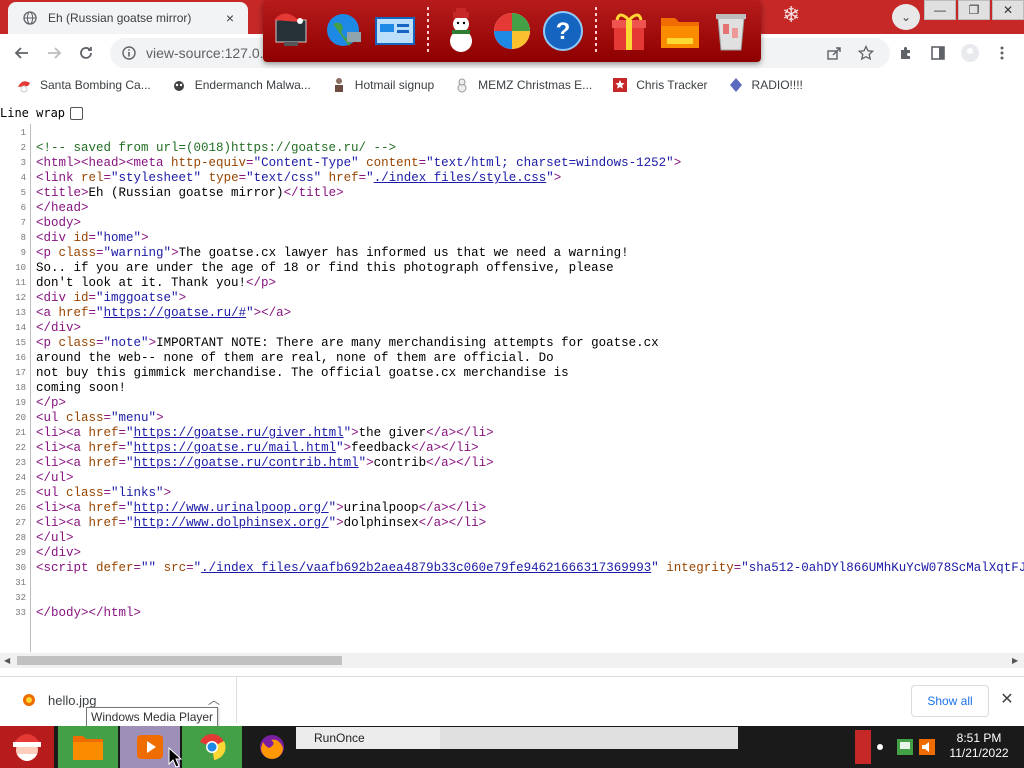 This screenshot has width=1024, height=768. What do you see at coordinates (20, 568) in the screenshot?
I see `line-number: 30` at bounding box center [20, 568].